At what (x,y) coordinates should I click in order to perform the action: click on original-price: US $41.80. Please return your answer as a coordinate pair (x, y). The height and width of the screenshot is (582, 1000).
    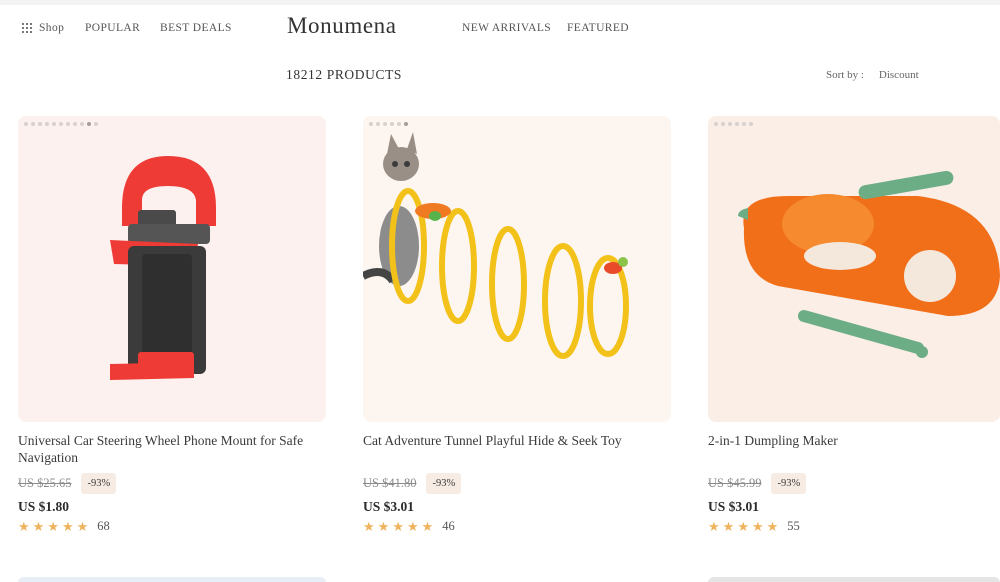
    Looking at the image, I should click on (390, 482).